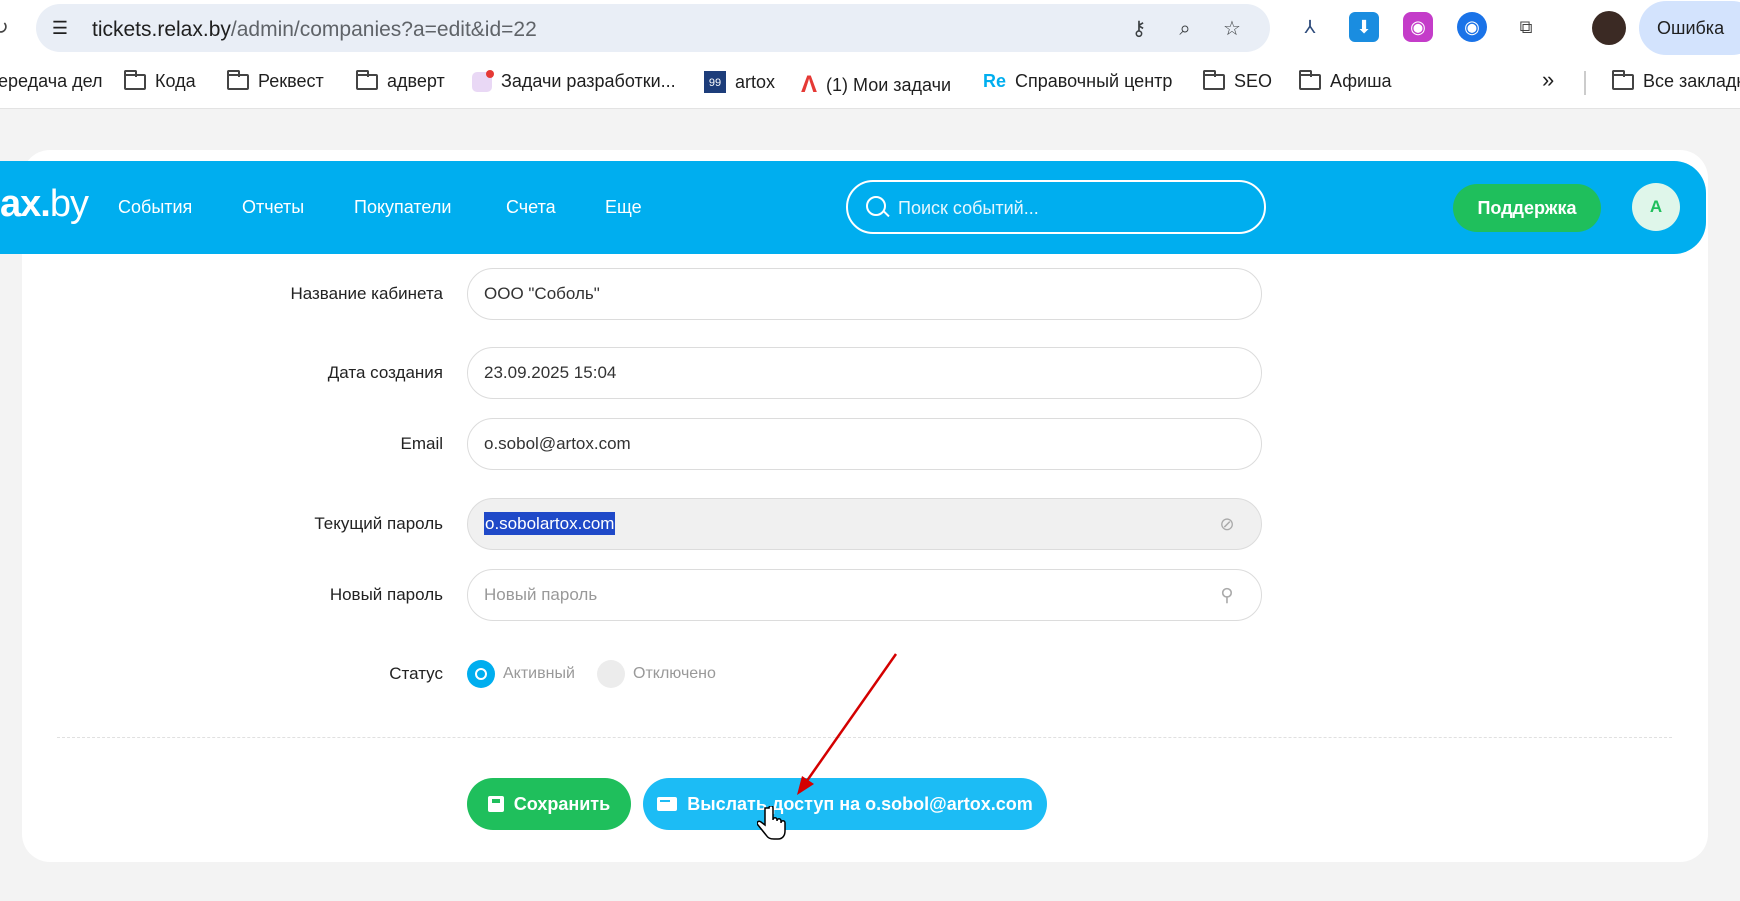 The height and width of the screenshot is (901, 1740). Describe the element at coordinates (385, 372) in the screenshot. I see `created-date-label: Дата создания` at that location.